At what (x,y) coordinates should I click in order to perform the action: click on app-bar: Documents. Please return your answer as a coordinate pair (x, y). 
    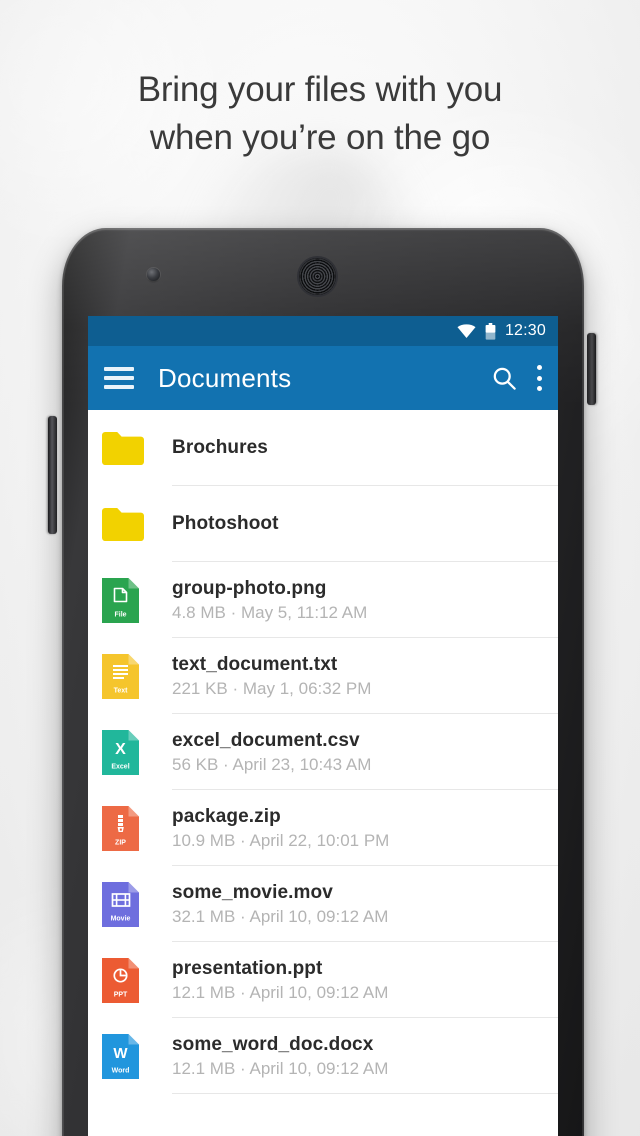
    Looking at the image, I should click on (323, 378).